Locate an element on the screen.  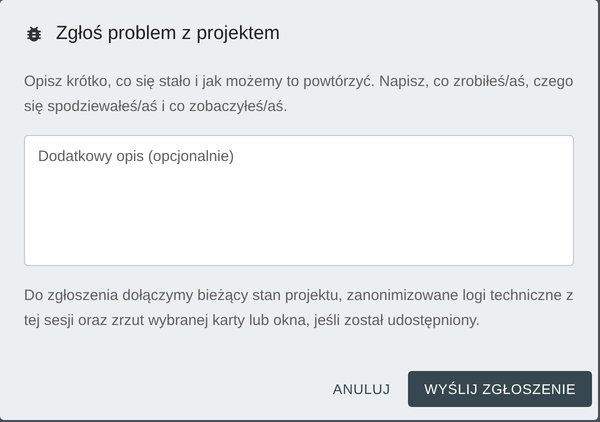
cancel-button: ANULUJ is located at coordinates (361, 389).